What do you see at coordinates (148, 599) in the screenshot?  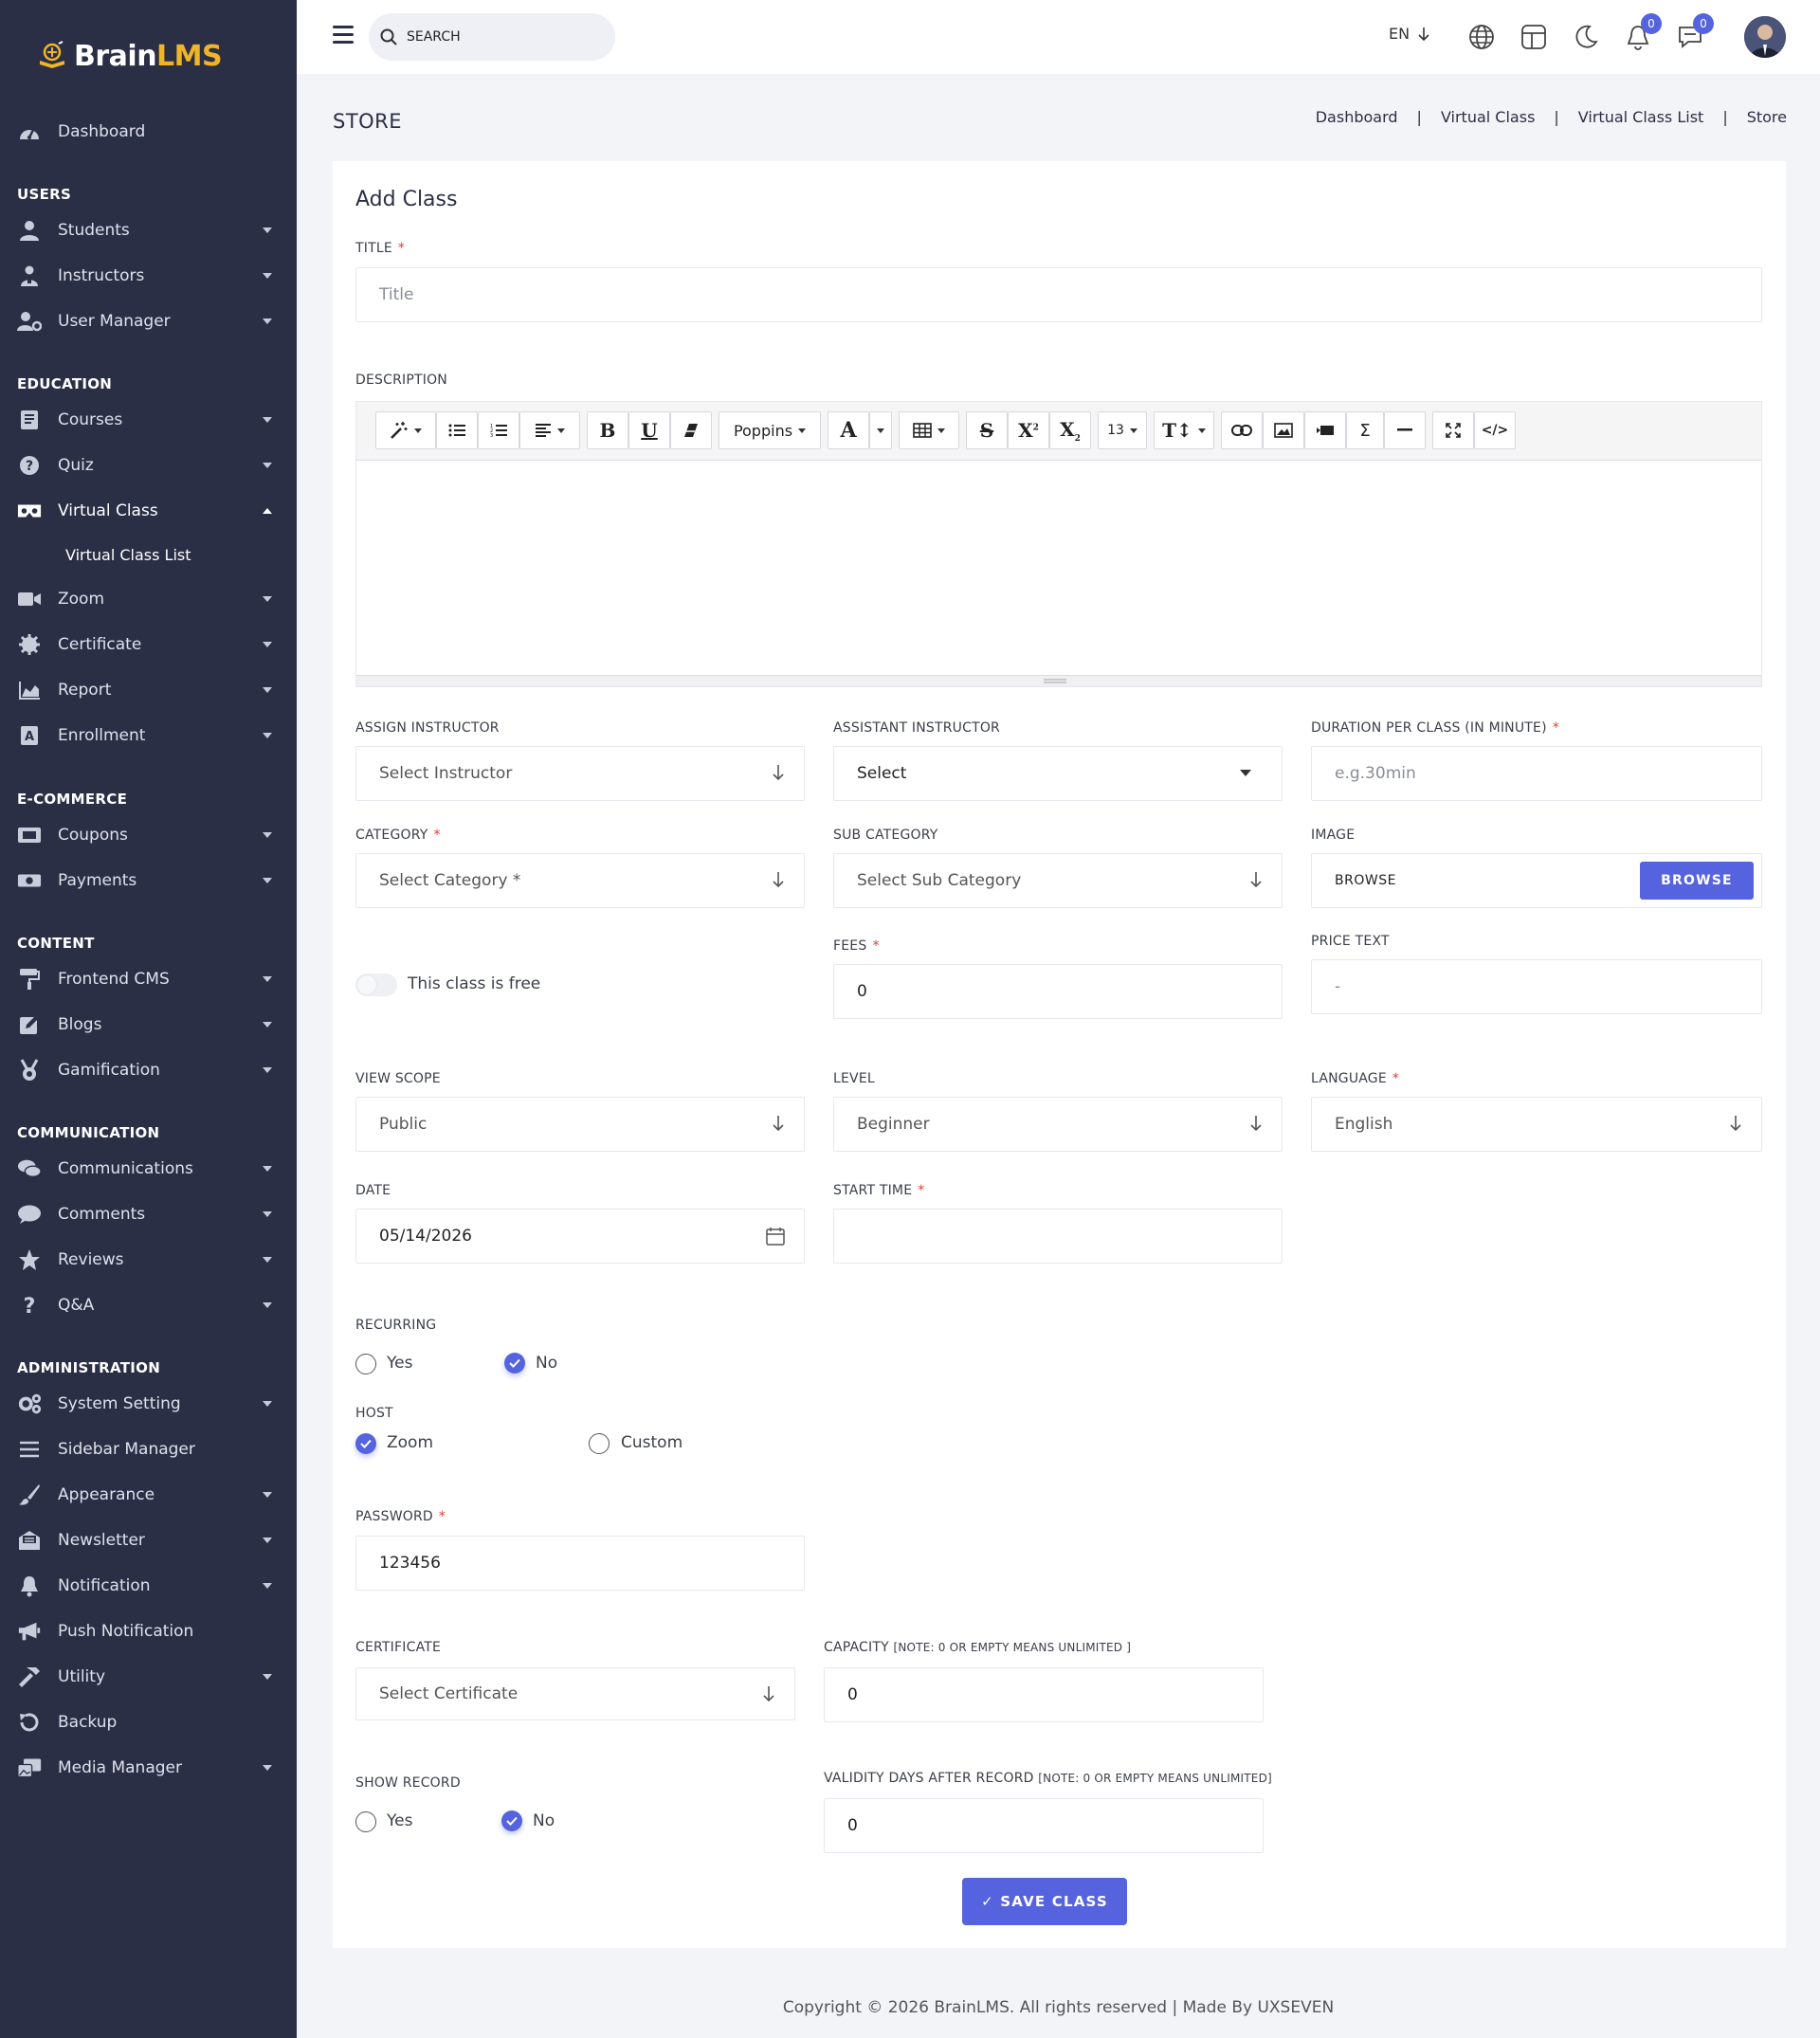 I see `sidebar-item-zoom: Zoom` at bounding box center [148, 599].